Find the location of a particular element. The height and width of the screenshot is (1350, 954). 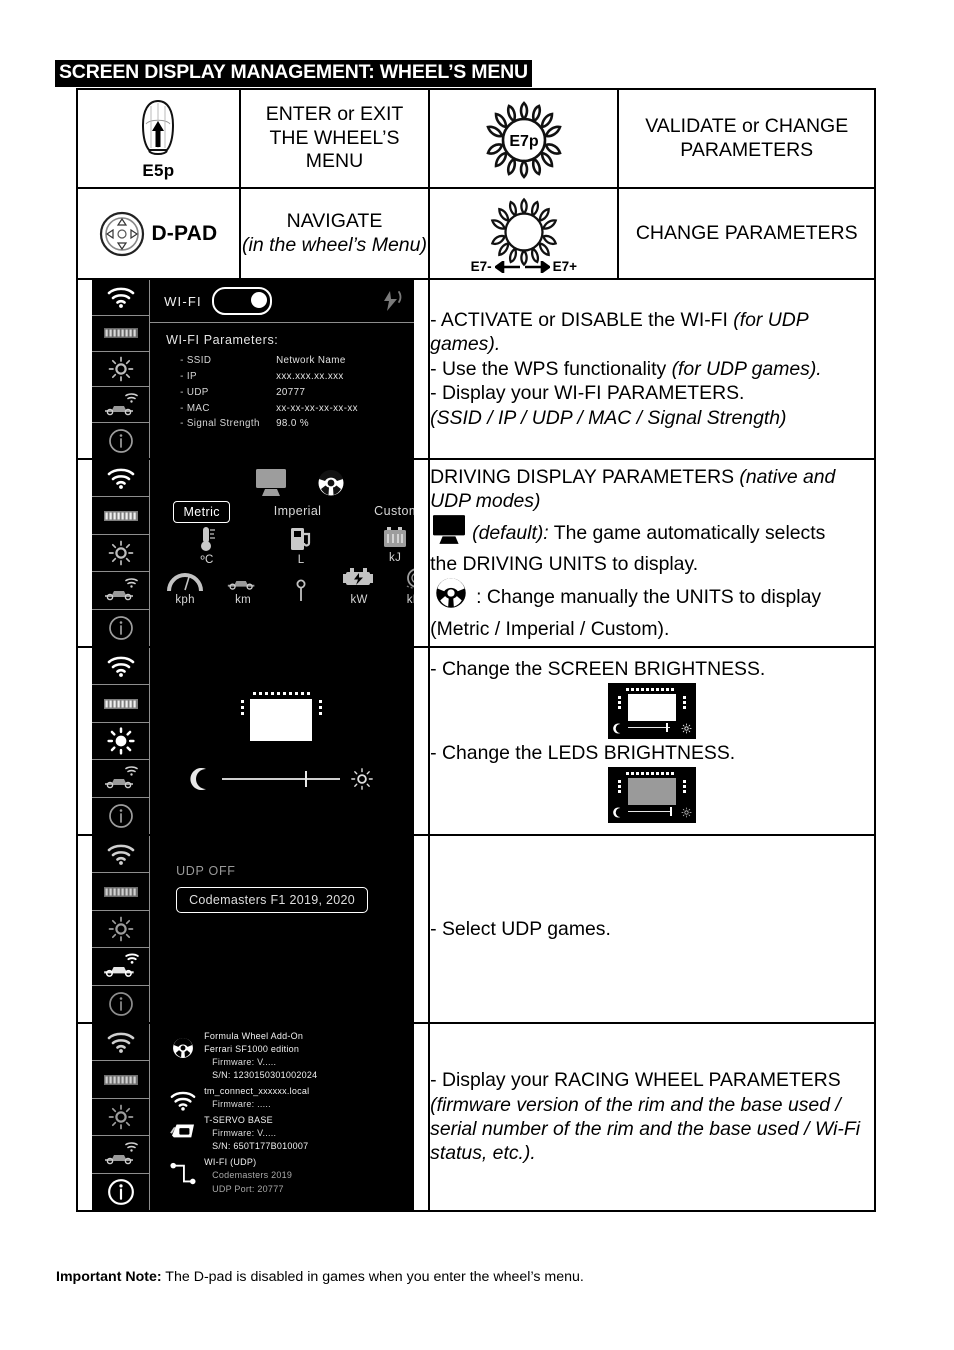

device-screen-units: Metric Imperial Custom º is located at coordinates (253, 553).